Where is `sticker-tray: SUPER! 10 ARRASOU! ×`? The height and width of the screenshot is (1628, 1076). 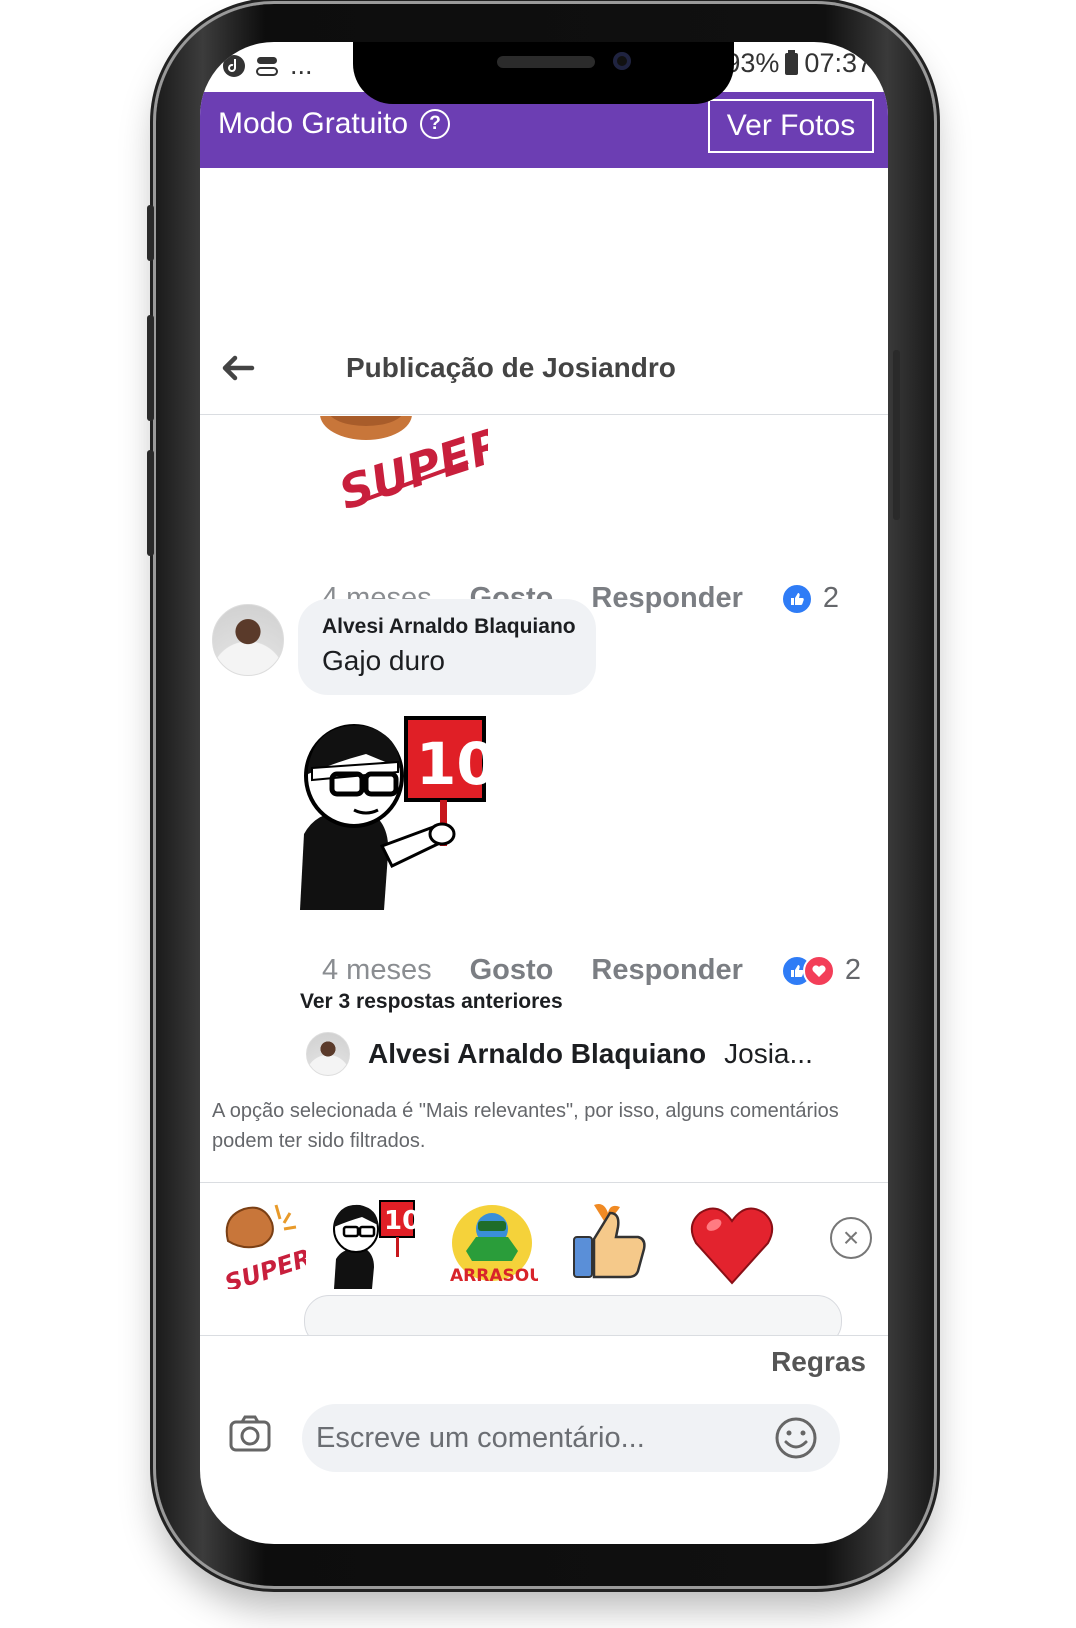 sticker-tray: SUPER! 10 ARRASOU! × is located at coordinates (544, 1259).